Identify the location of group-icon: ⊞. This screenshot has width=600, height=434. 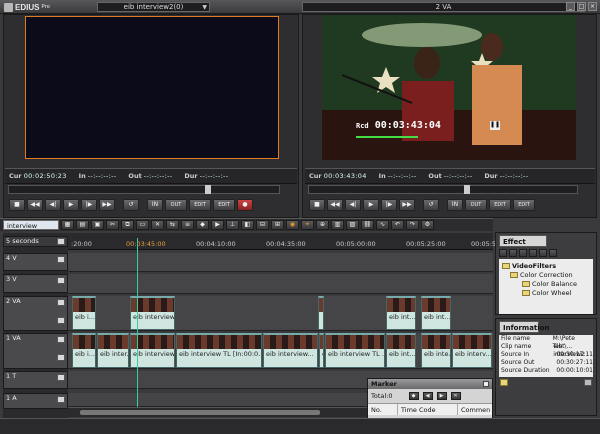
(277, 225).